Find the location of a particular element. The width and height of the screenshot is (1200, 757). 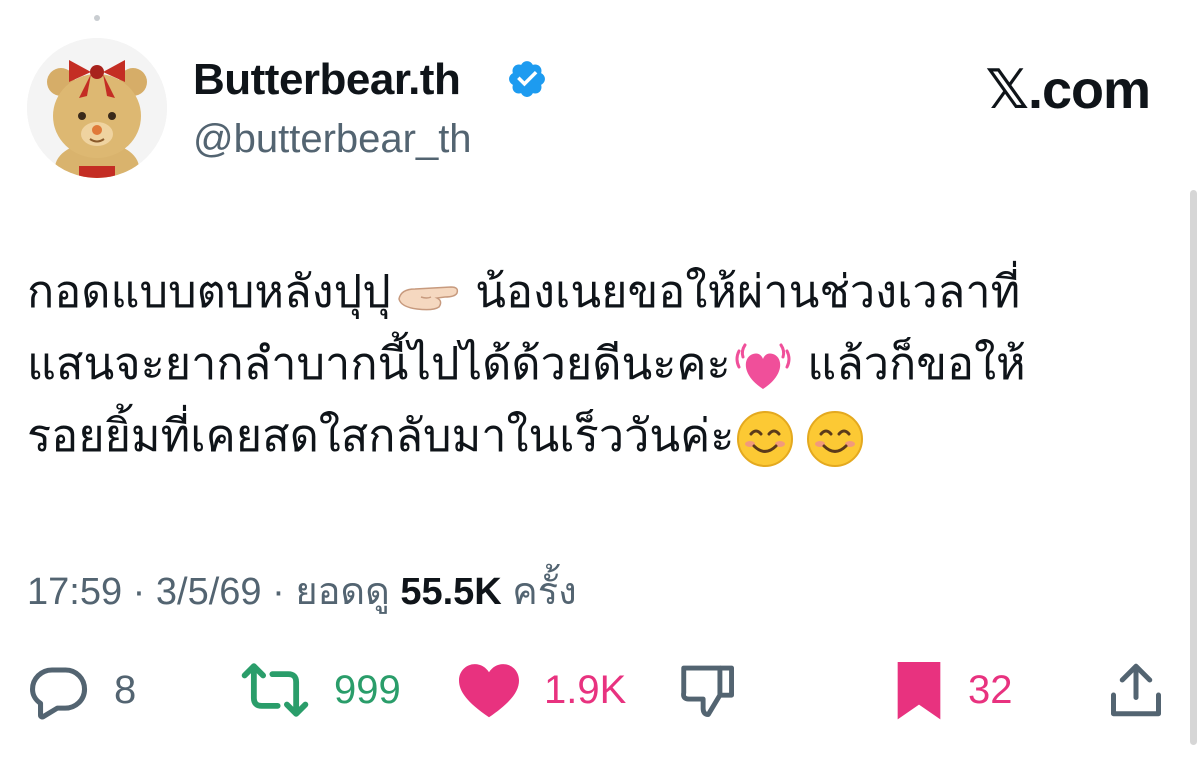

retweet-count: 999 is located at coordinates (367, 689).